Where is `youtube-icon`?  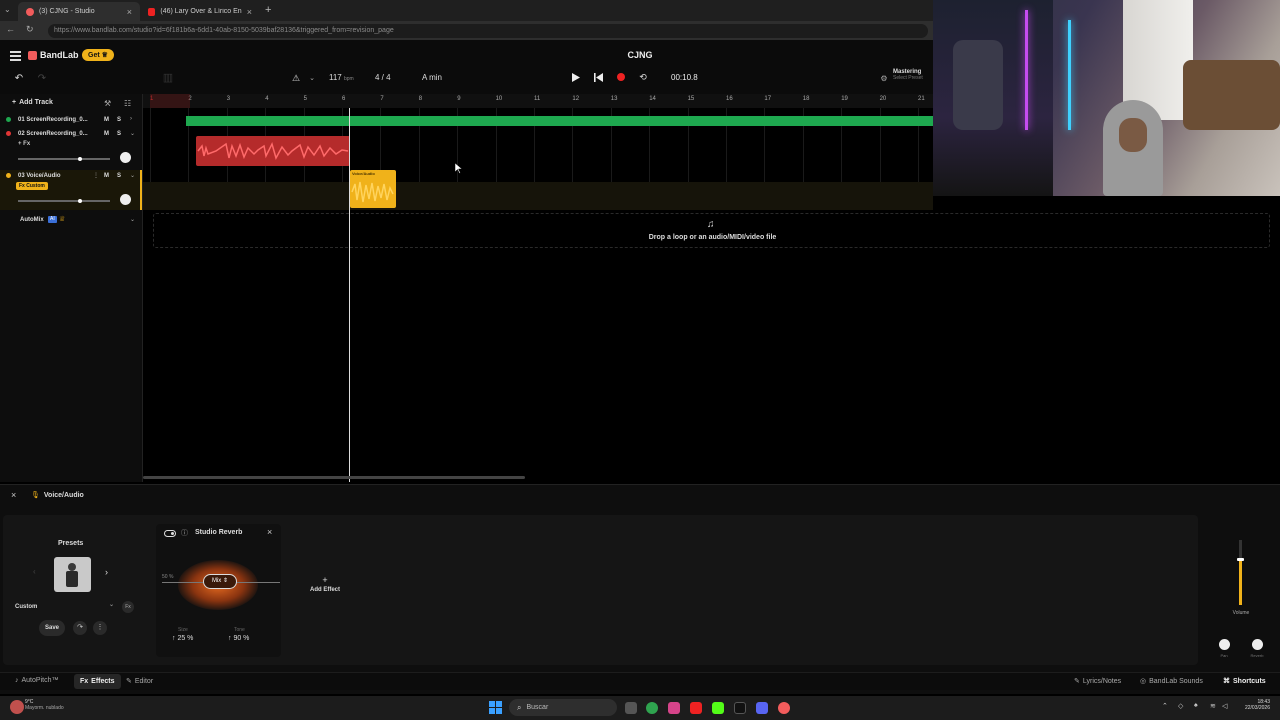
youtube-icon is located at coordinates (696, 708).